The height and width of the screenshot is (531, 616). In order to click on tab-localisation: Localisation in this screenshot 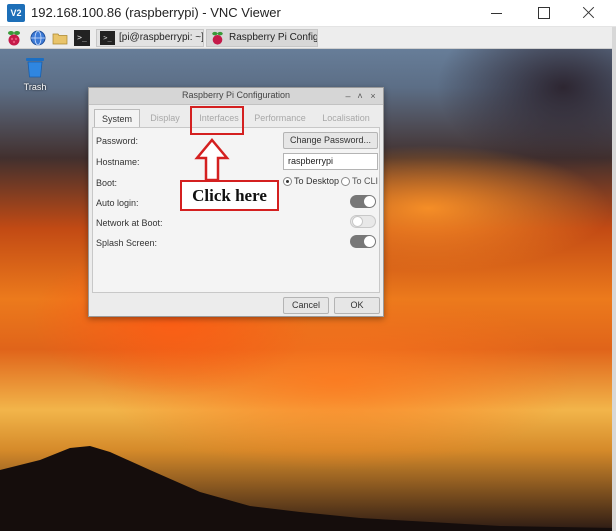, I will do `click(346, 118)`.